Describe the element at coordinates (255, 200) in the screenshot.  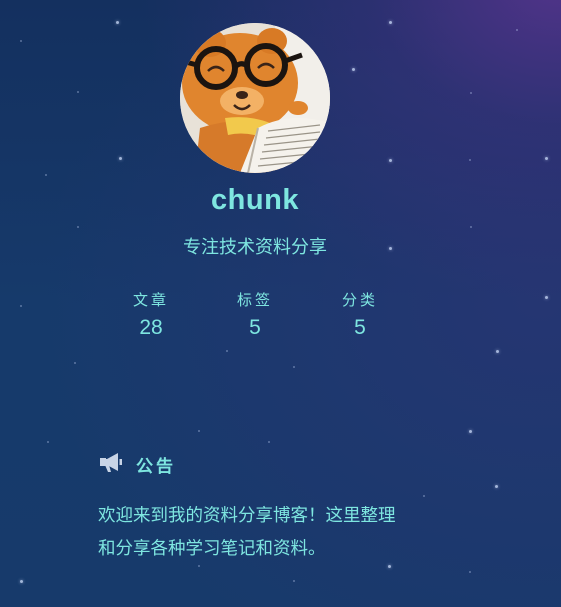
I see `author-name: chunk` at that location.